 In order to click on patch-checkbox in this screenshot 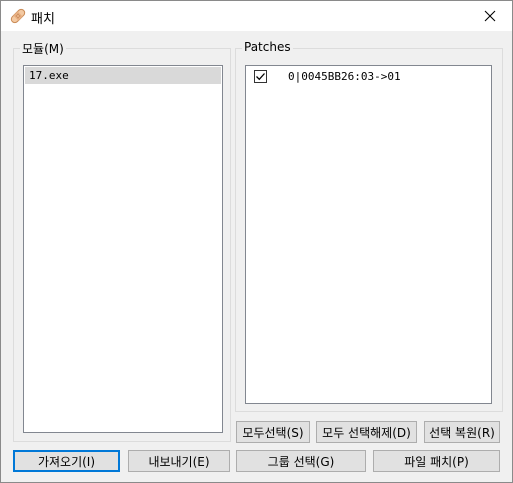, I will do `click(260, 76)`.